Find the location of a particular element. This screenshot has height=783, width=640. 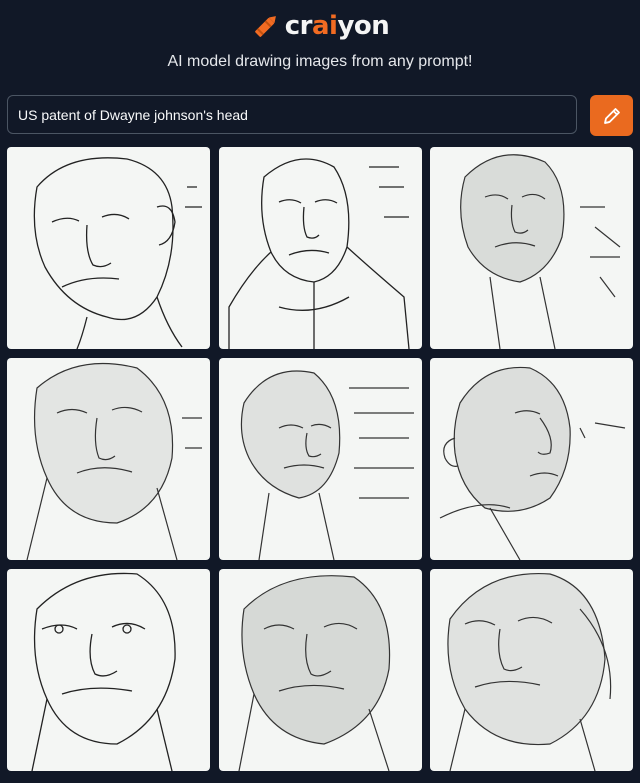

craiyon-logo: craiyon is located at coordinates (320, 26).